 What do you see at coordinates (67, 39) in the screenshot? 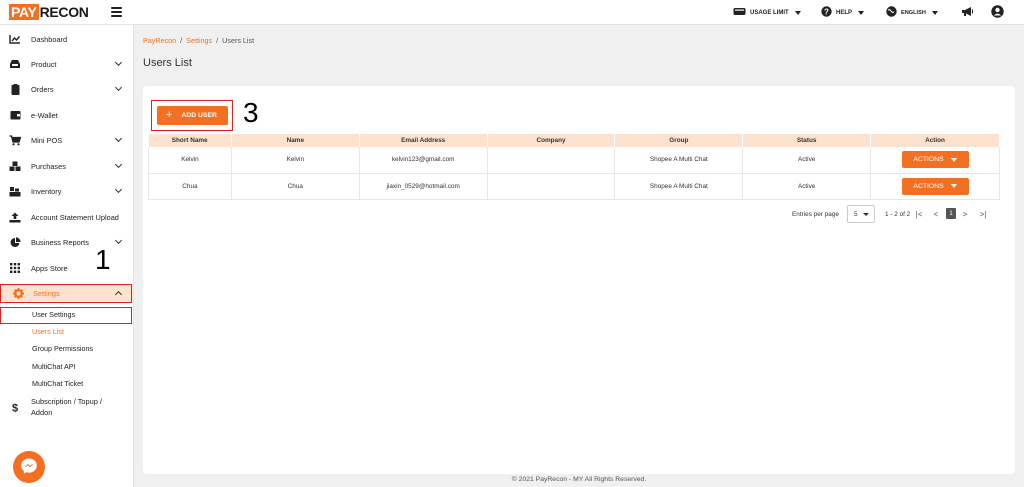
I see `sidebar-item-dashboard: Dashboard` at bounding box center [67, 39].